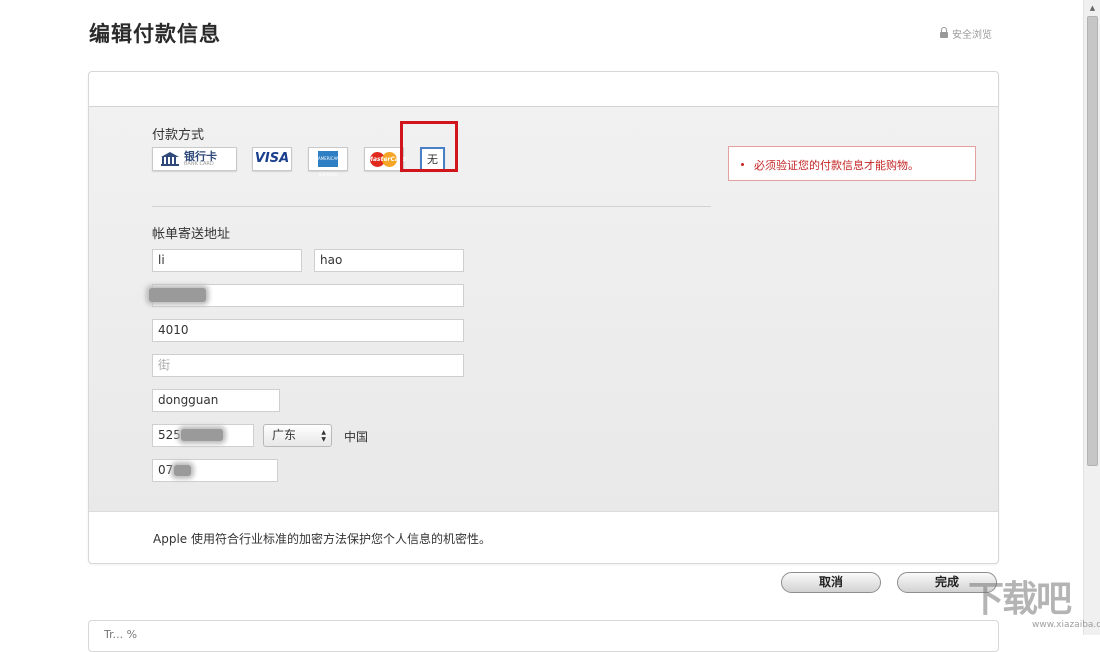 The image size is (1100, 652). Describe the element at coordinates (1092, 241) in the screenshot. I see `scrollbar-thumb` at that location.